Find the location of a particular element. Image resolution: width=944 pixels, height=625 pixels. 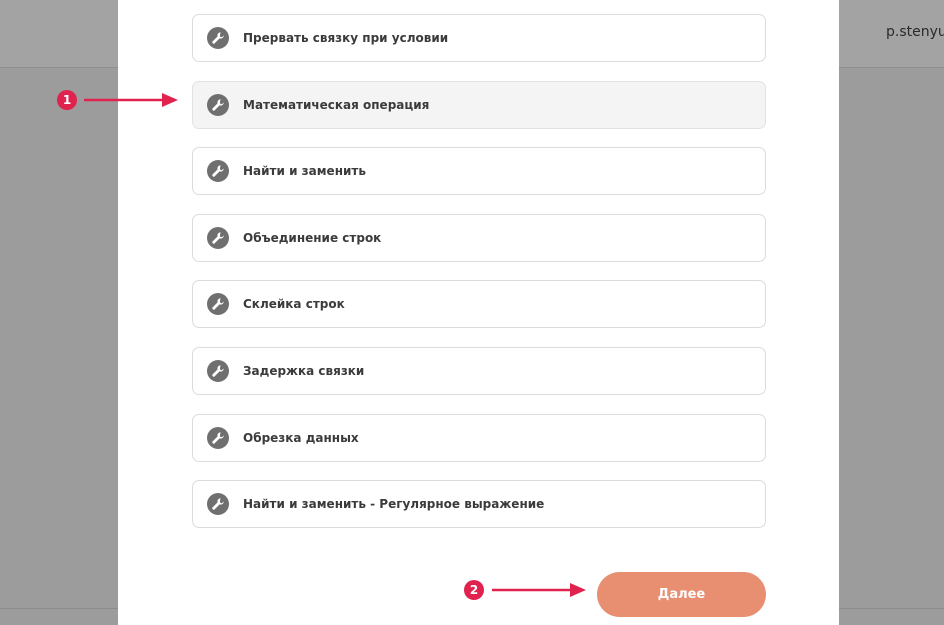

option-label: Прервать связку при условии is located at coordinates (346, 38).